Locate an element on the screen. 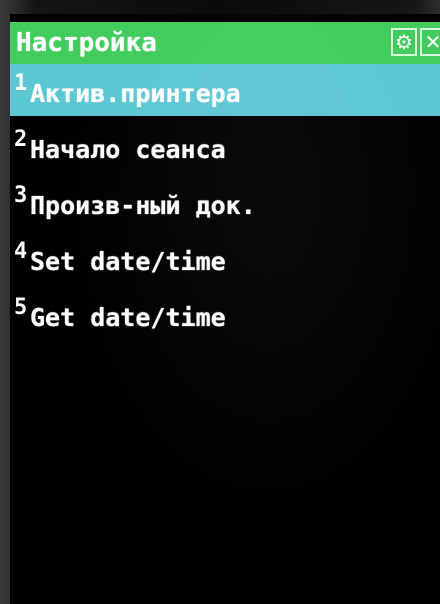 The image size is (440, 604). menu-item-number: 2 is located at coordinates (21, 139).